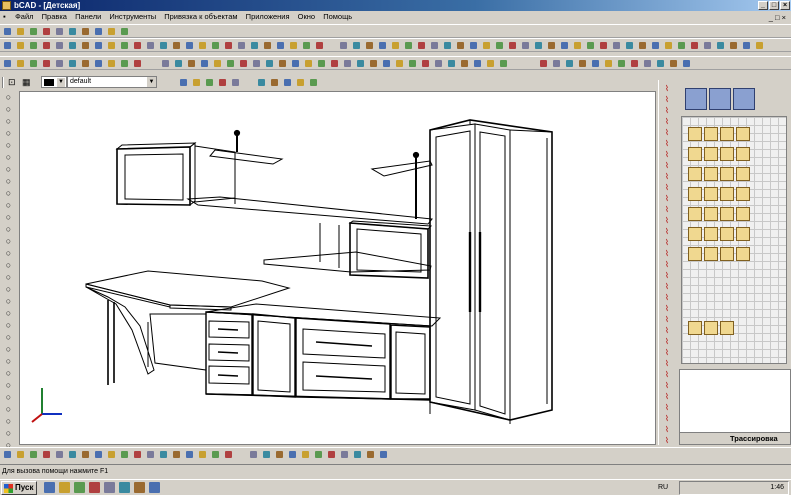 The width and height of the screenshot is (791, 495). Describe the element at coordinates (19, 488) in the screenshot. I see `start-button: Пуск` at that location.